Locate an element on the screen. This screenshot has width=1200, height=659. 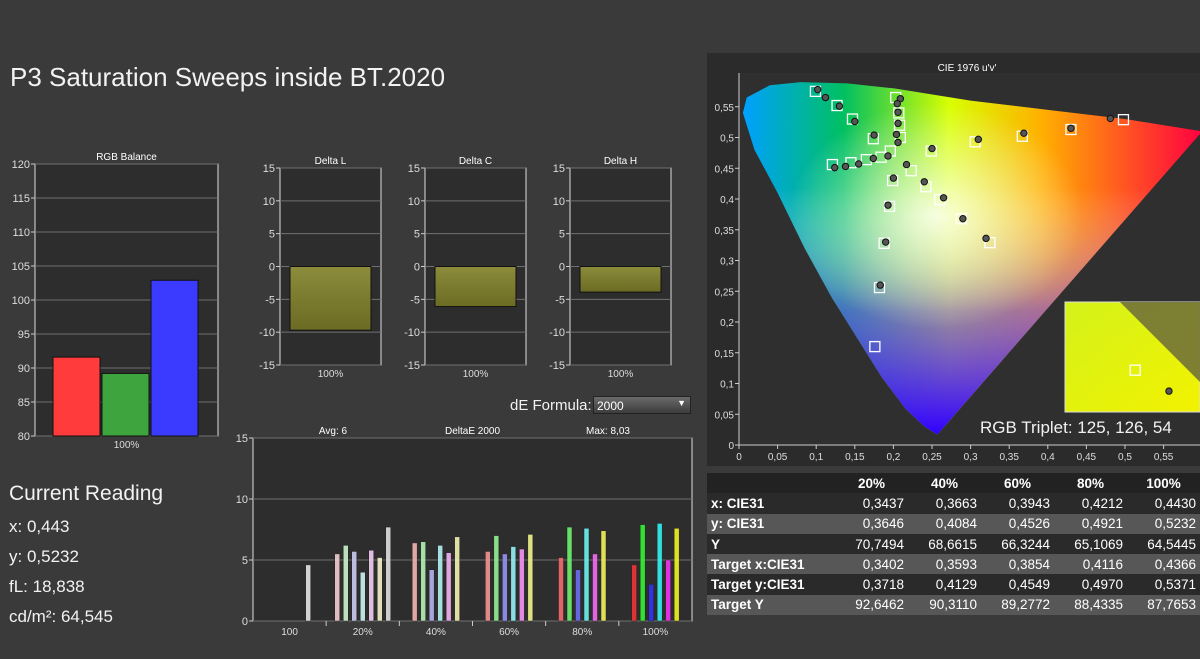
inset-measured-point is located at coordinates (1169, 391).